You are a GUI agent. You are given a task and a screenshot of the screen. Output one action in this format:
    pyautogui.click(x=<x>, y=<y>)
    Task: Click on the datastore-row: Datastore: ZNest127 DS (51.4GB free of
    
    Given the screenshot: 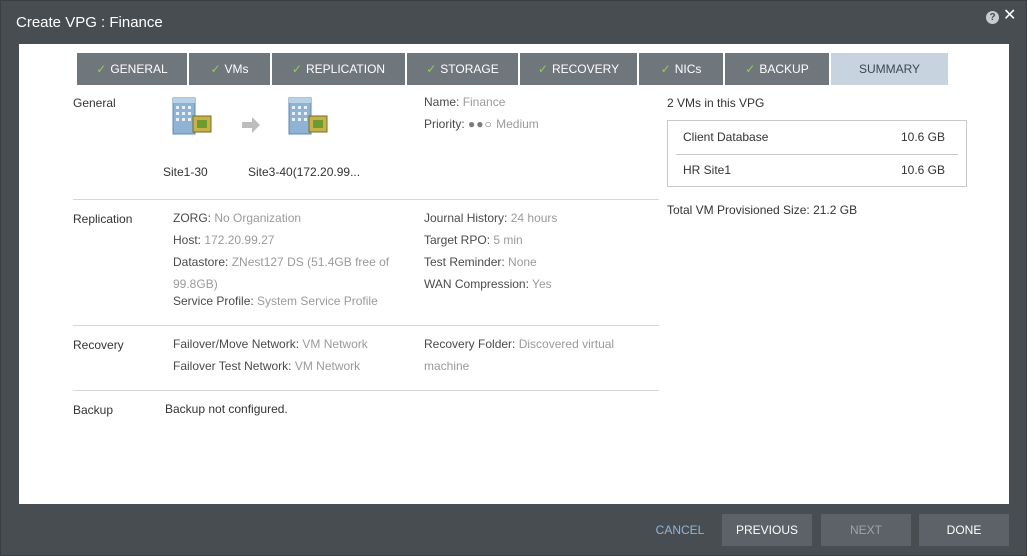 What is the action you would take?
    pyautogui.click(x=281, y=262)
    